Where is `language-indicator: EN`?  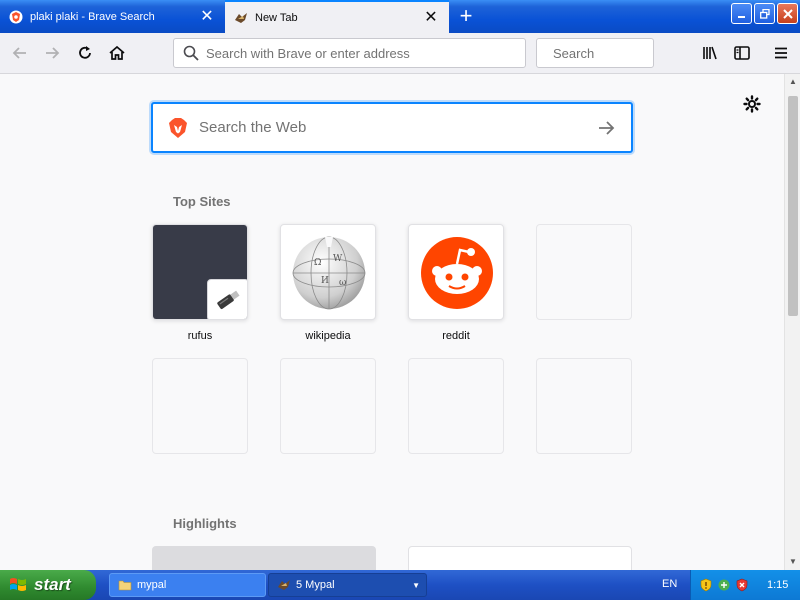 language-indicator: EN is located at coordinates (669, 584).